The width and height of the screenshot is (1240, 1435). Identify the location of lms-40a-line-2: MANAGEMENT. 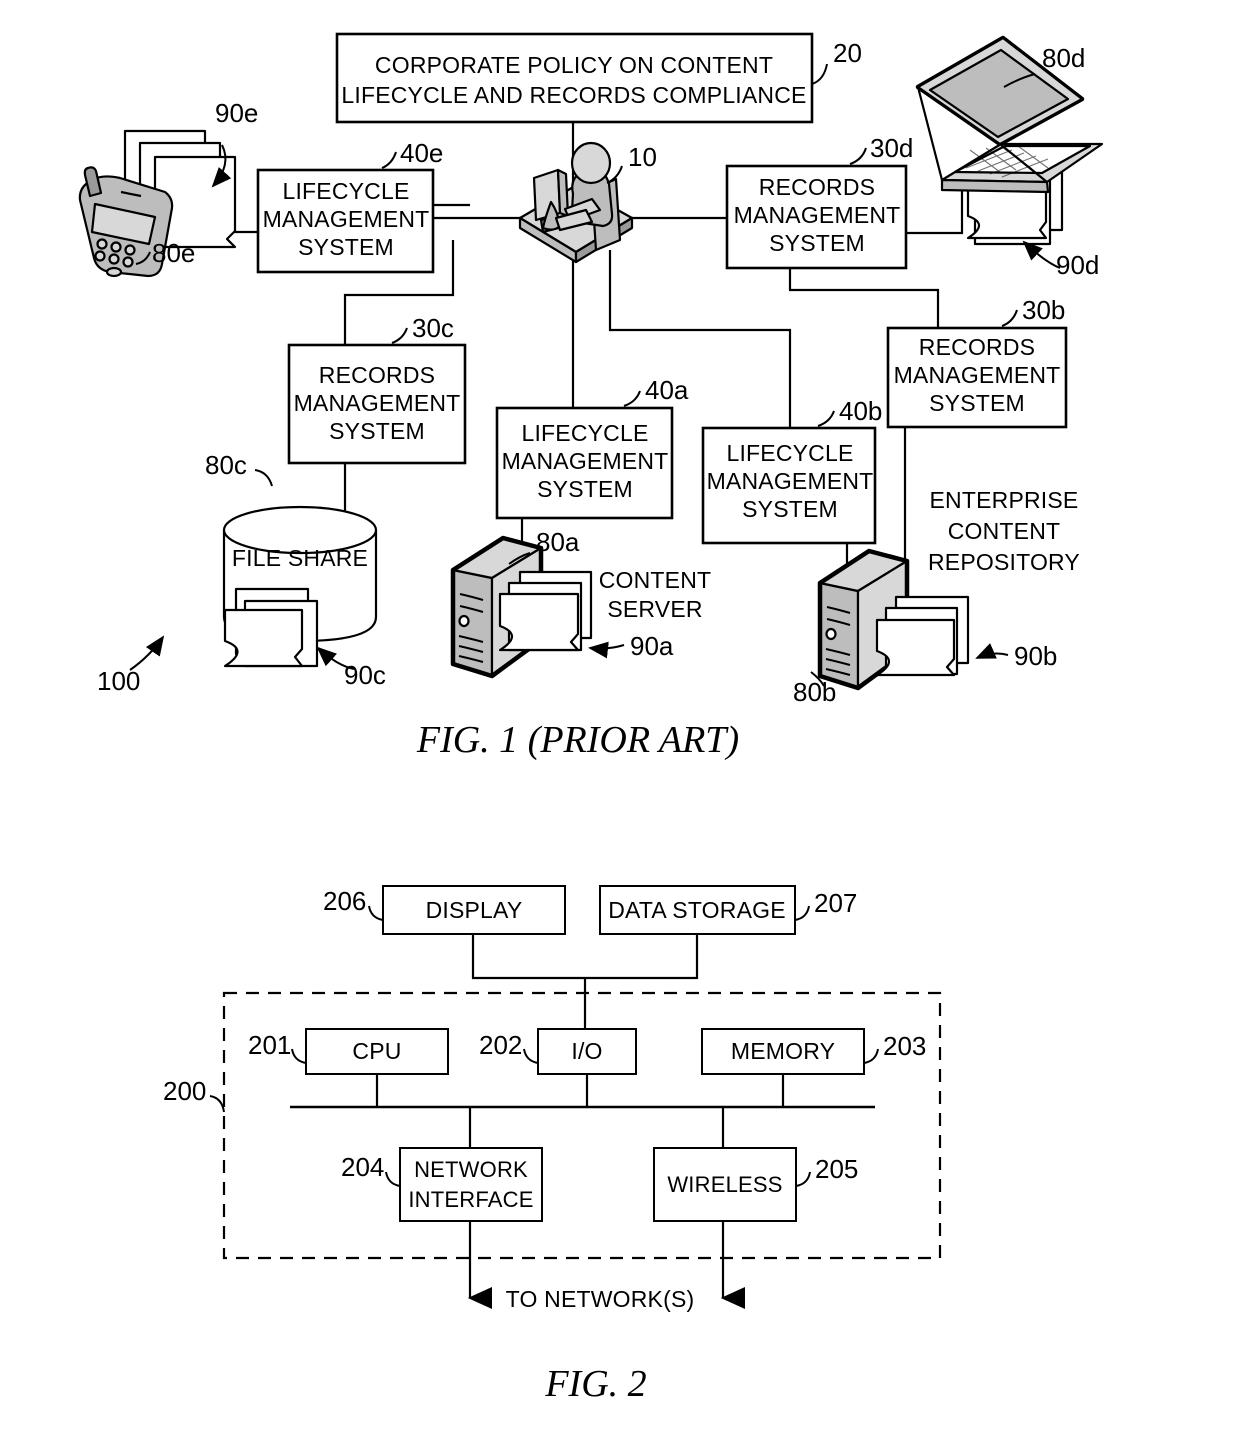
(585, 461).